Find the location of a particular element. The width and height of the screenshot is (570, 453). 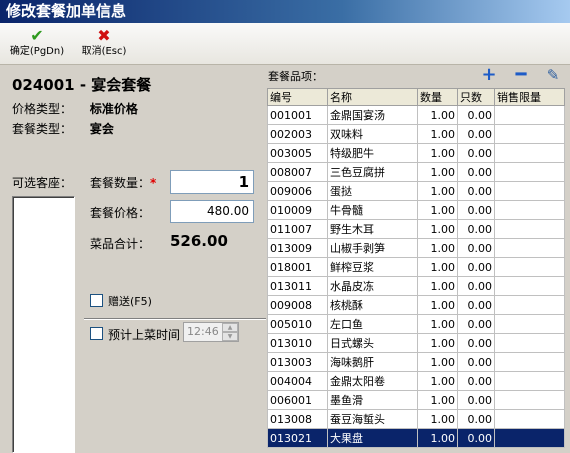

table-row: 008007 三色豆腐拼 1.00 0.00 is located at coordinates (416, 172).